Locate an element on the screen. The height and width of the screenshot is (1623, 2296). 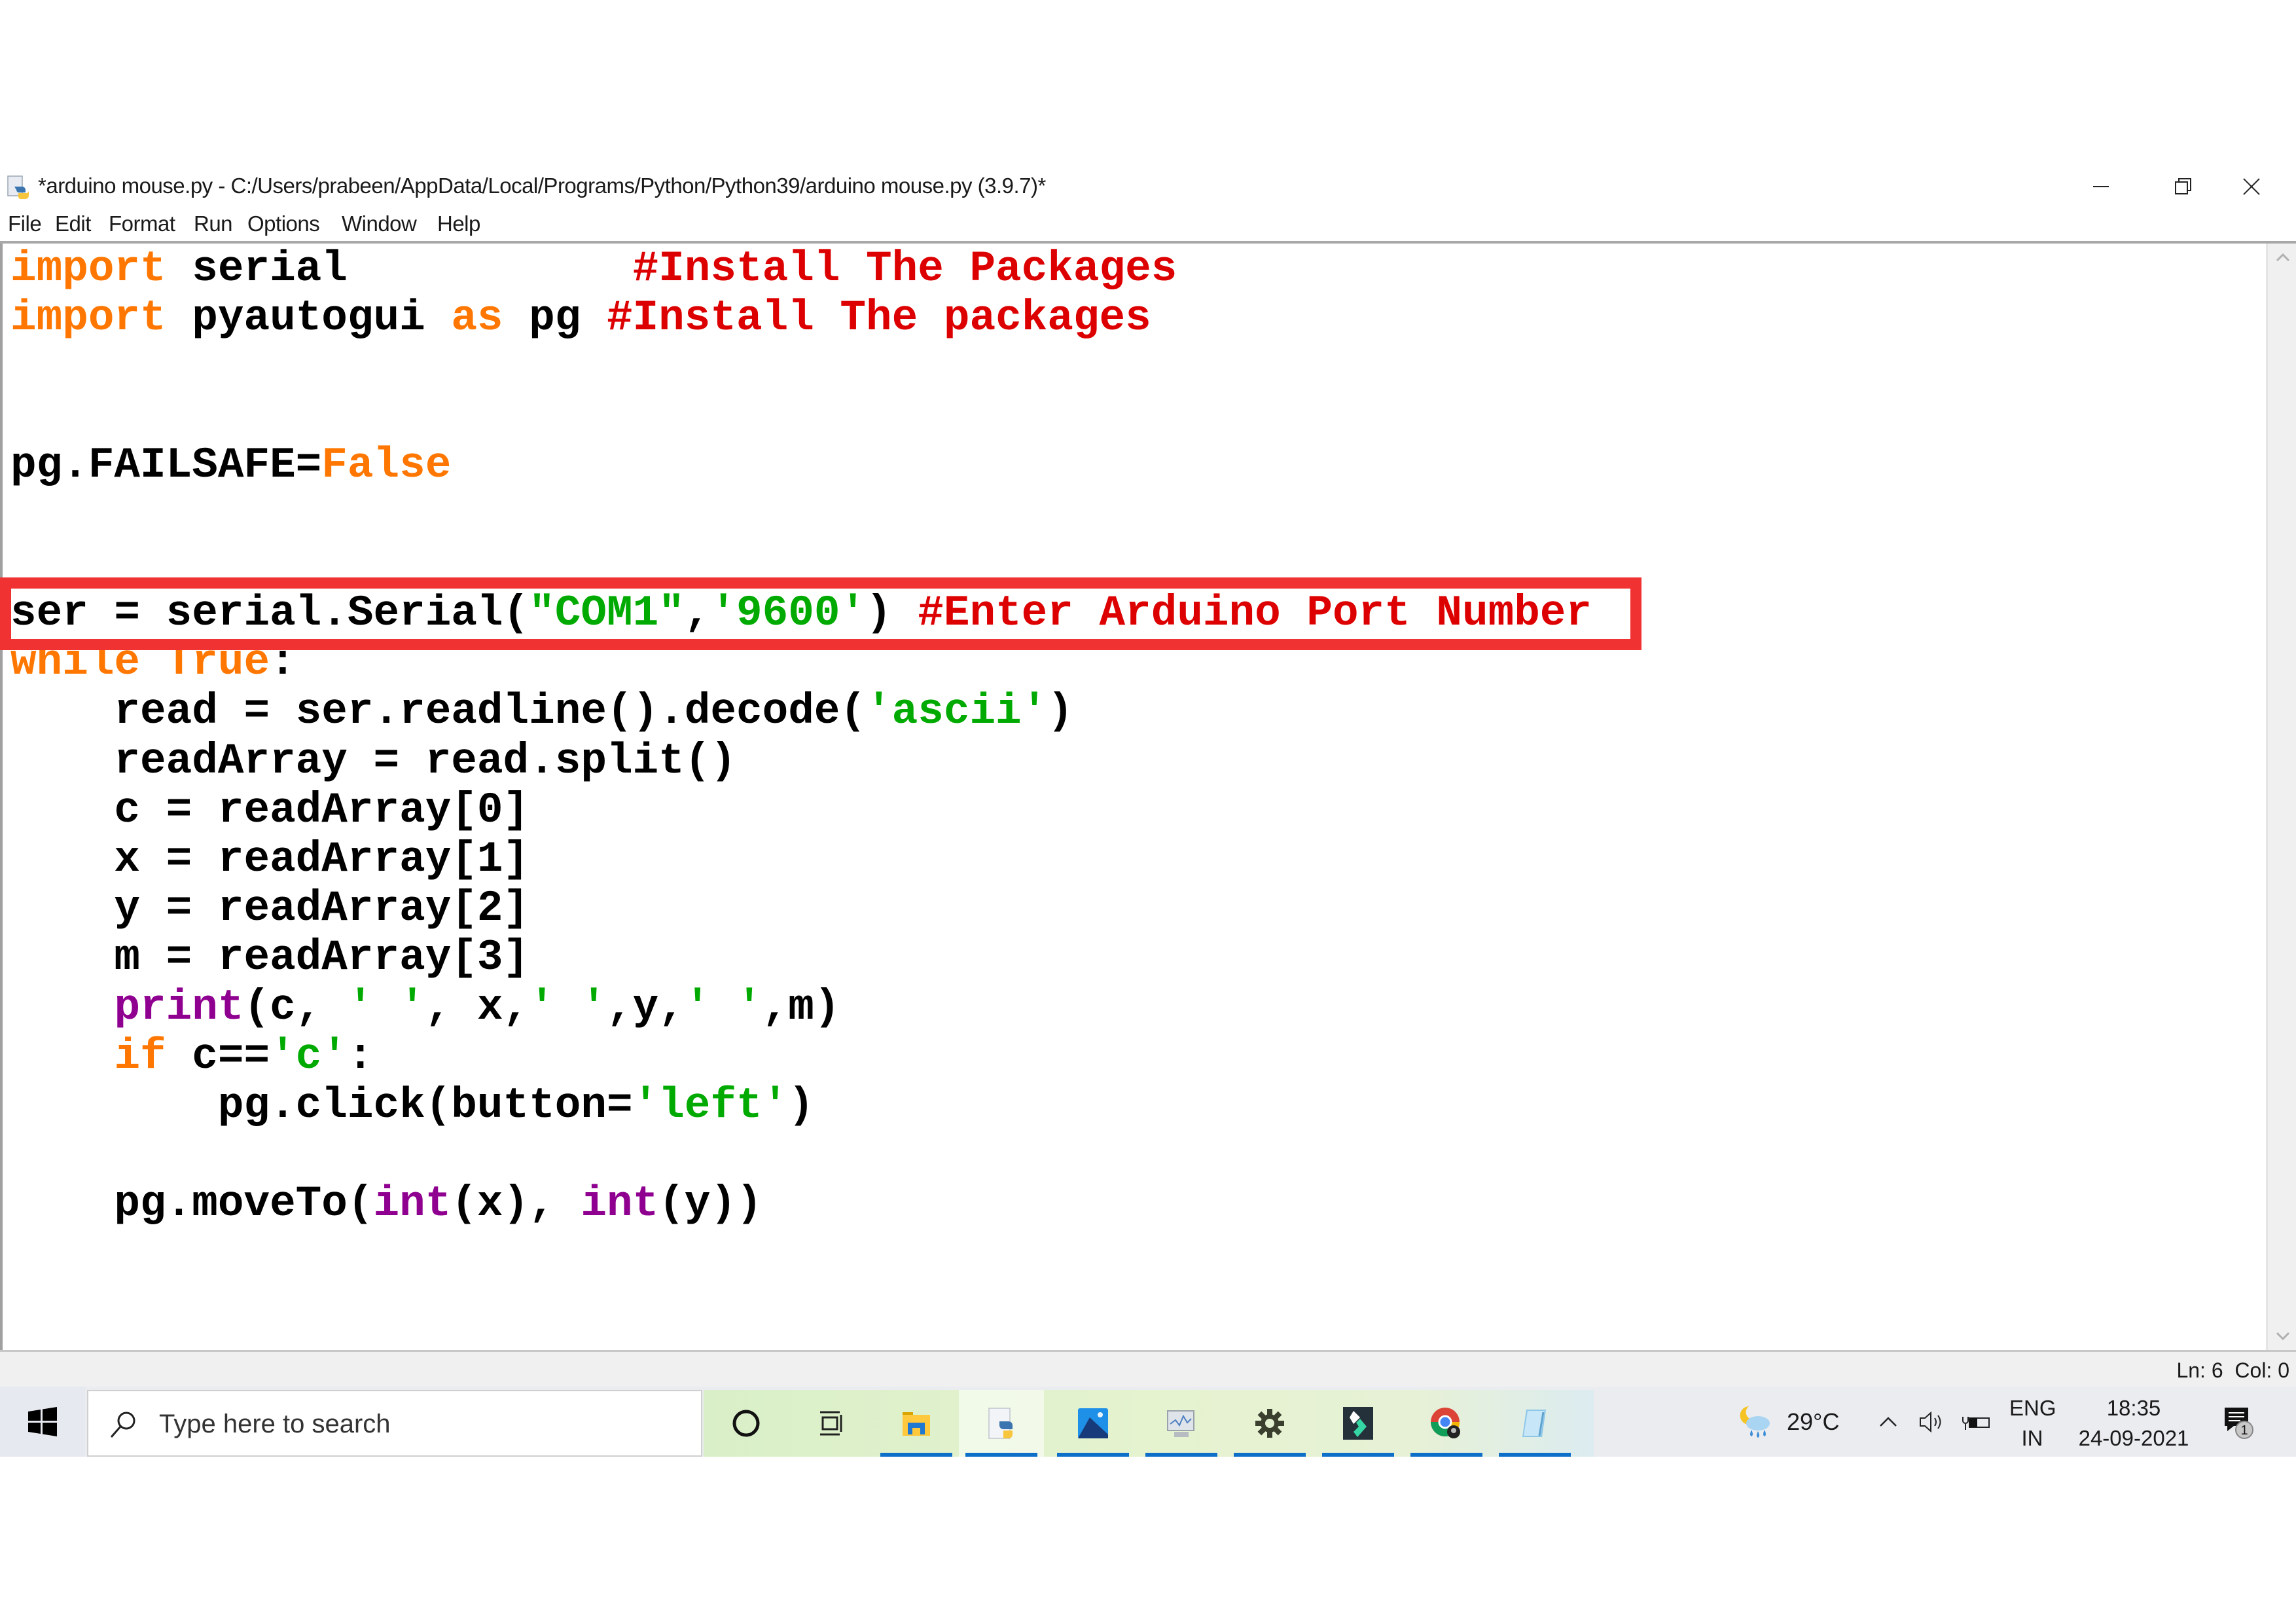
volume-button is located at coordinates (1932, 1422).